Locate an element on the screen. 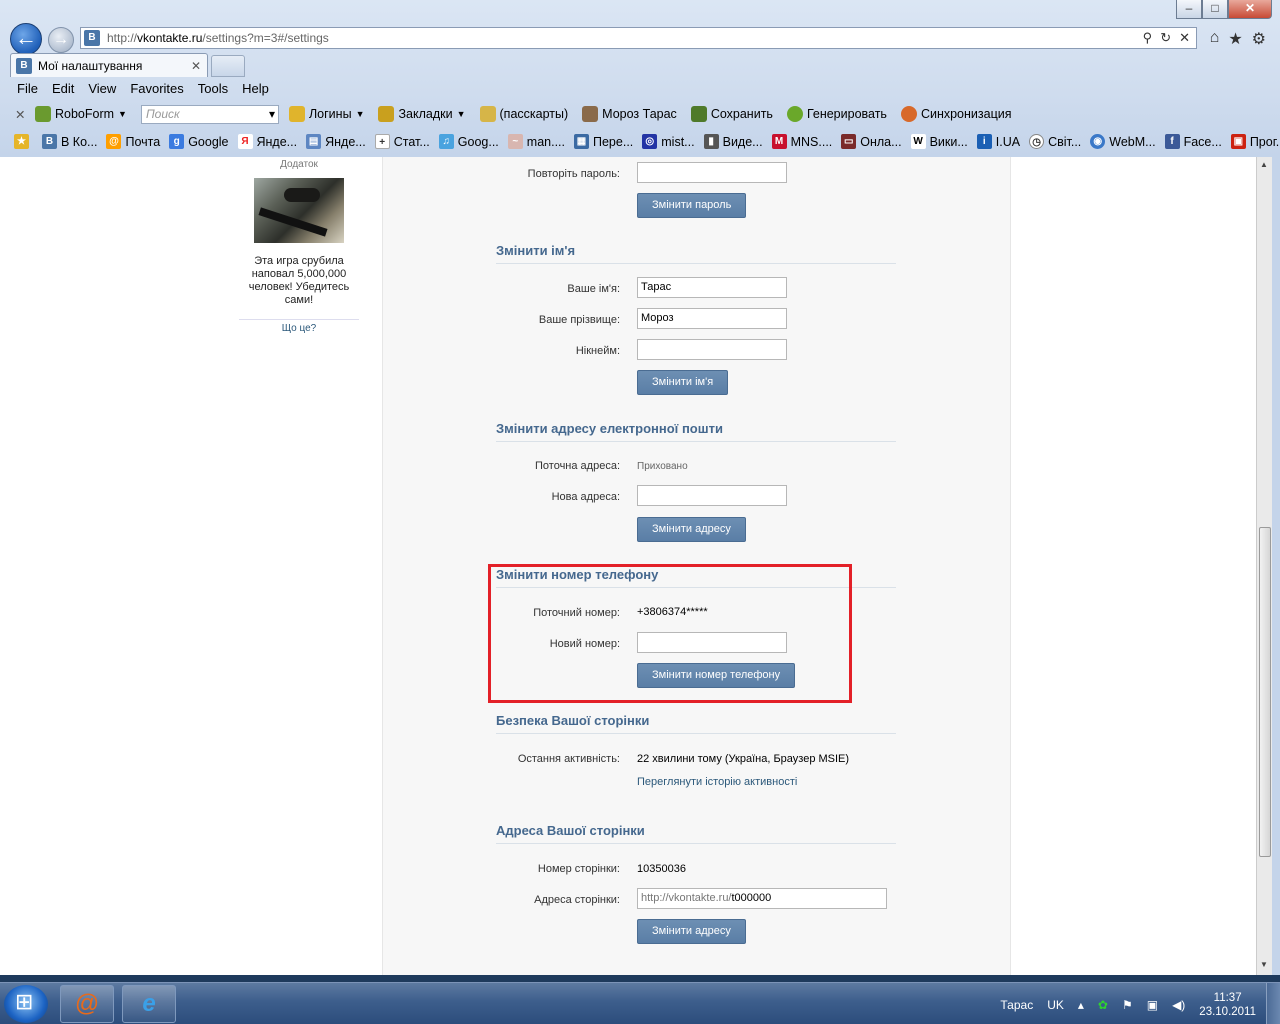  current-email-label: Поточна адреса: is located at coordinates (577, 466).